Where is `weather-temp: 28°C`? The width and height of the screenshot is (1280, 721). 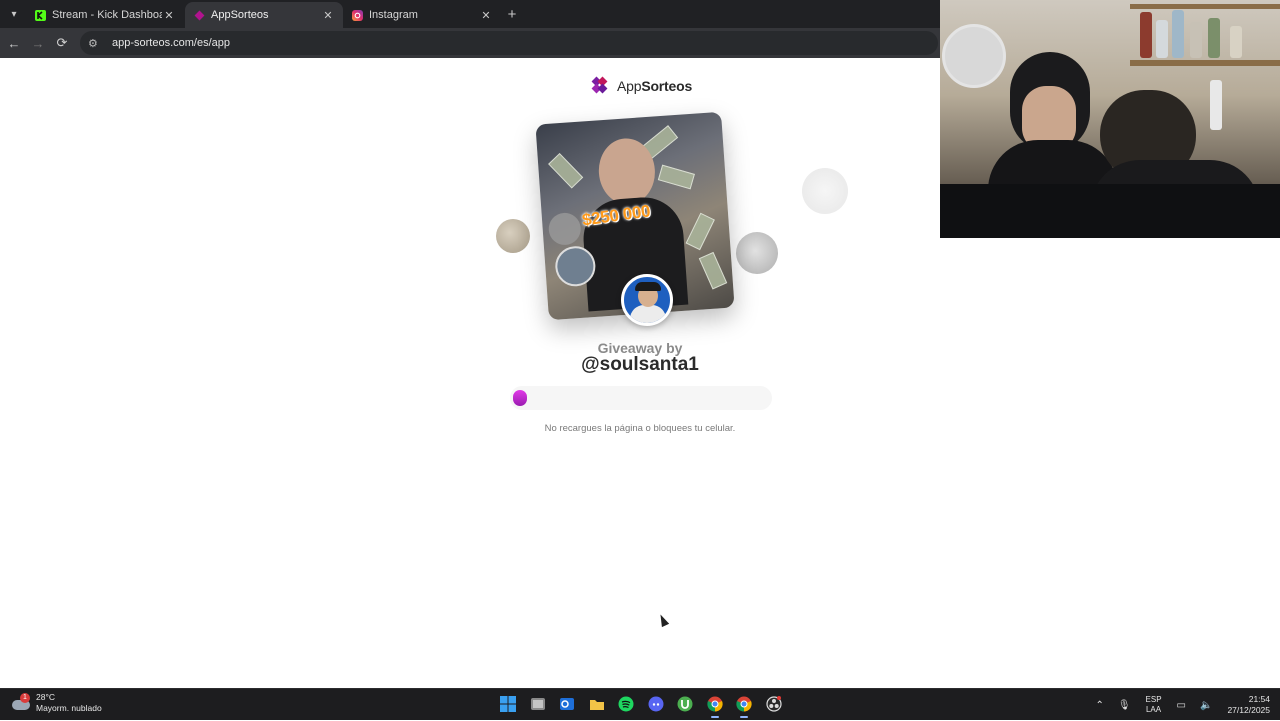
weather-temp: 28°C is located at coordinates (45, 697).